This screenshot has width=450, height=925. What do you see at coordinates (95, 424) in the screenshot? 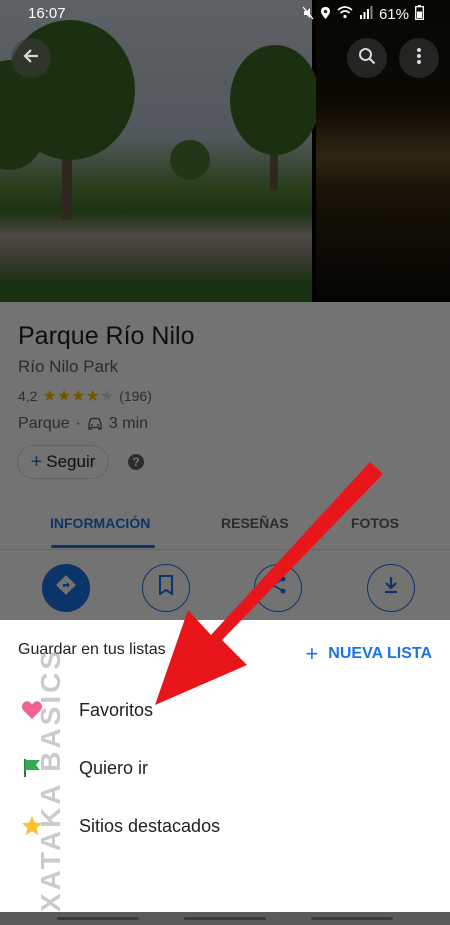
I see `car-icon` at bounding box center [95, 424].